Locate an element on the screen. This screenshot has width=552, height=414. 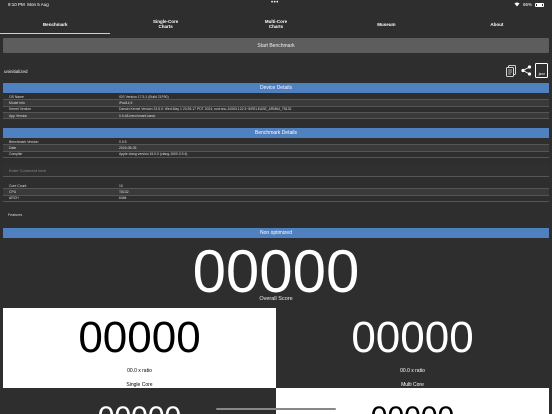
cpu-details-table: Core Count 10 CPU T8132 ARCH 64bit is located at coordinates (276, 192).